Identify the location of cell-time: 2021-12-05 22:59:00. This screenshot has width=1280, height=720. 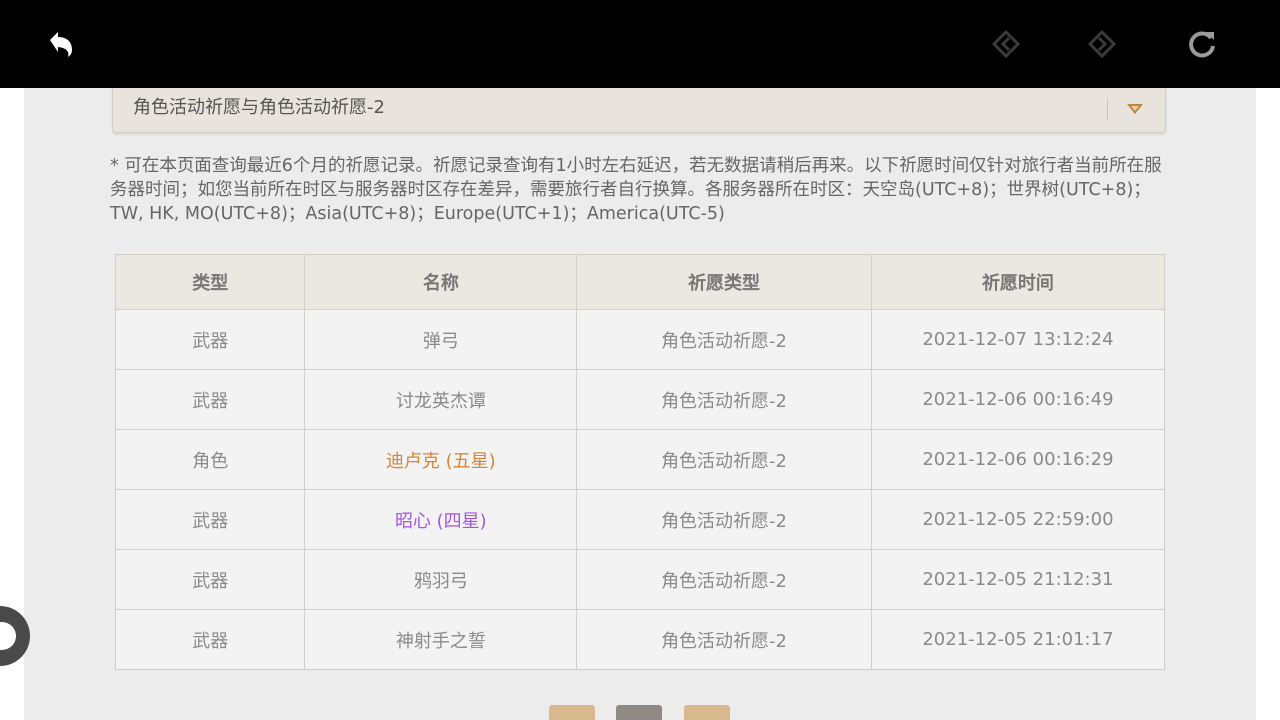
(1018, 519).